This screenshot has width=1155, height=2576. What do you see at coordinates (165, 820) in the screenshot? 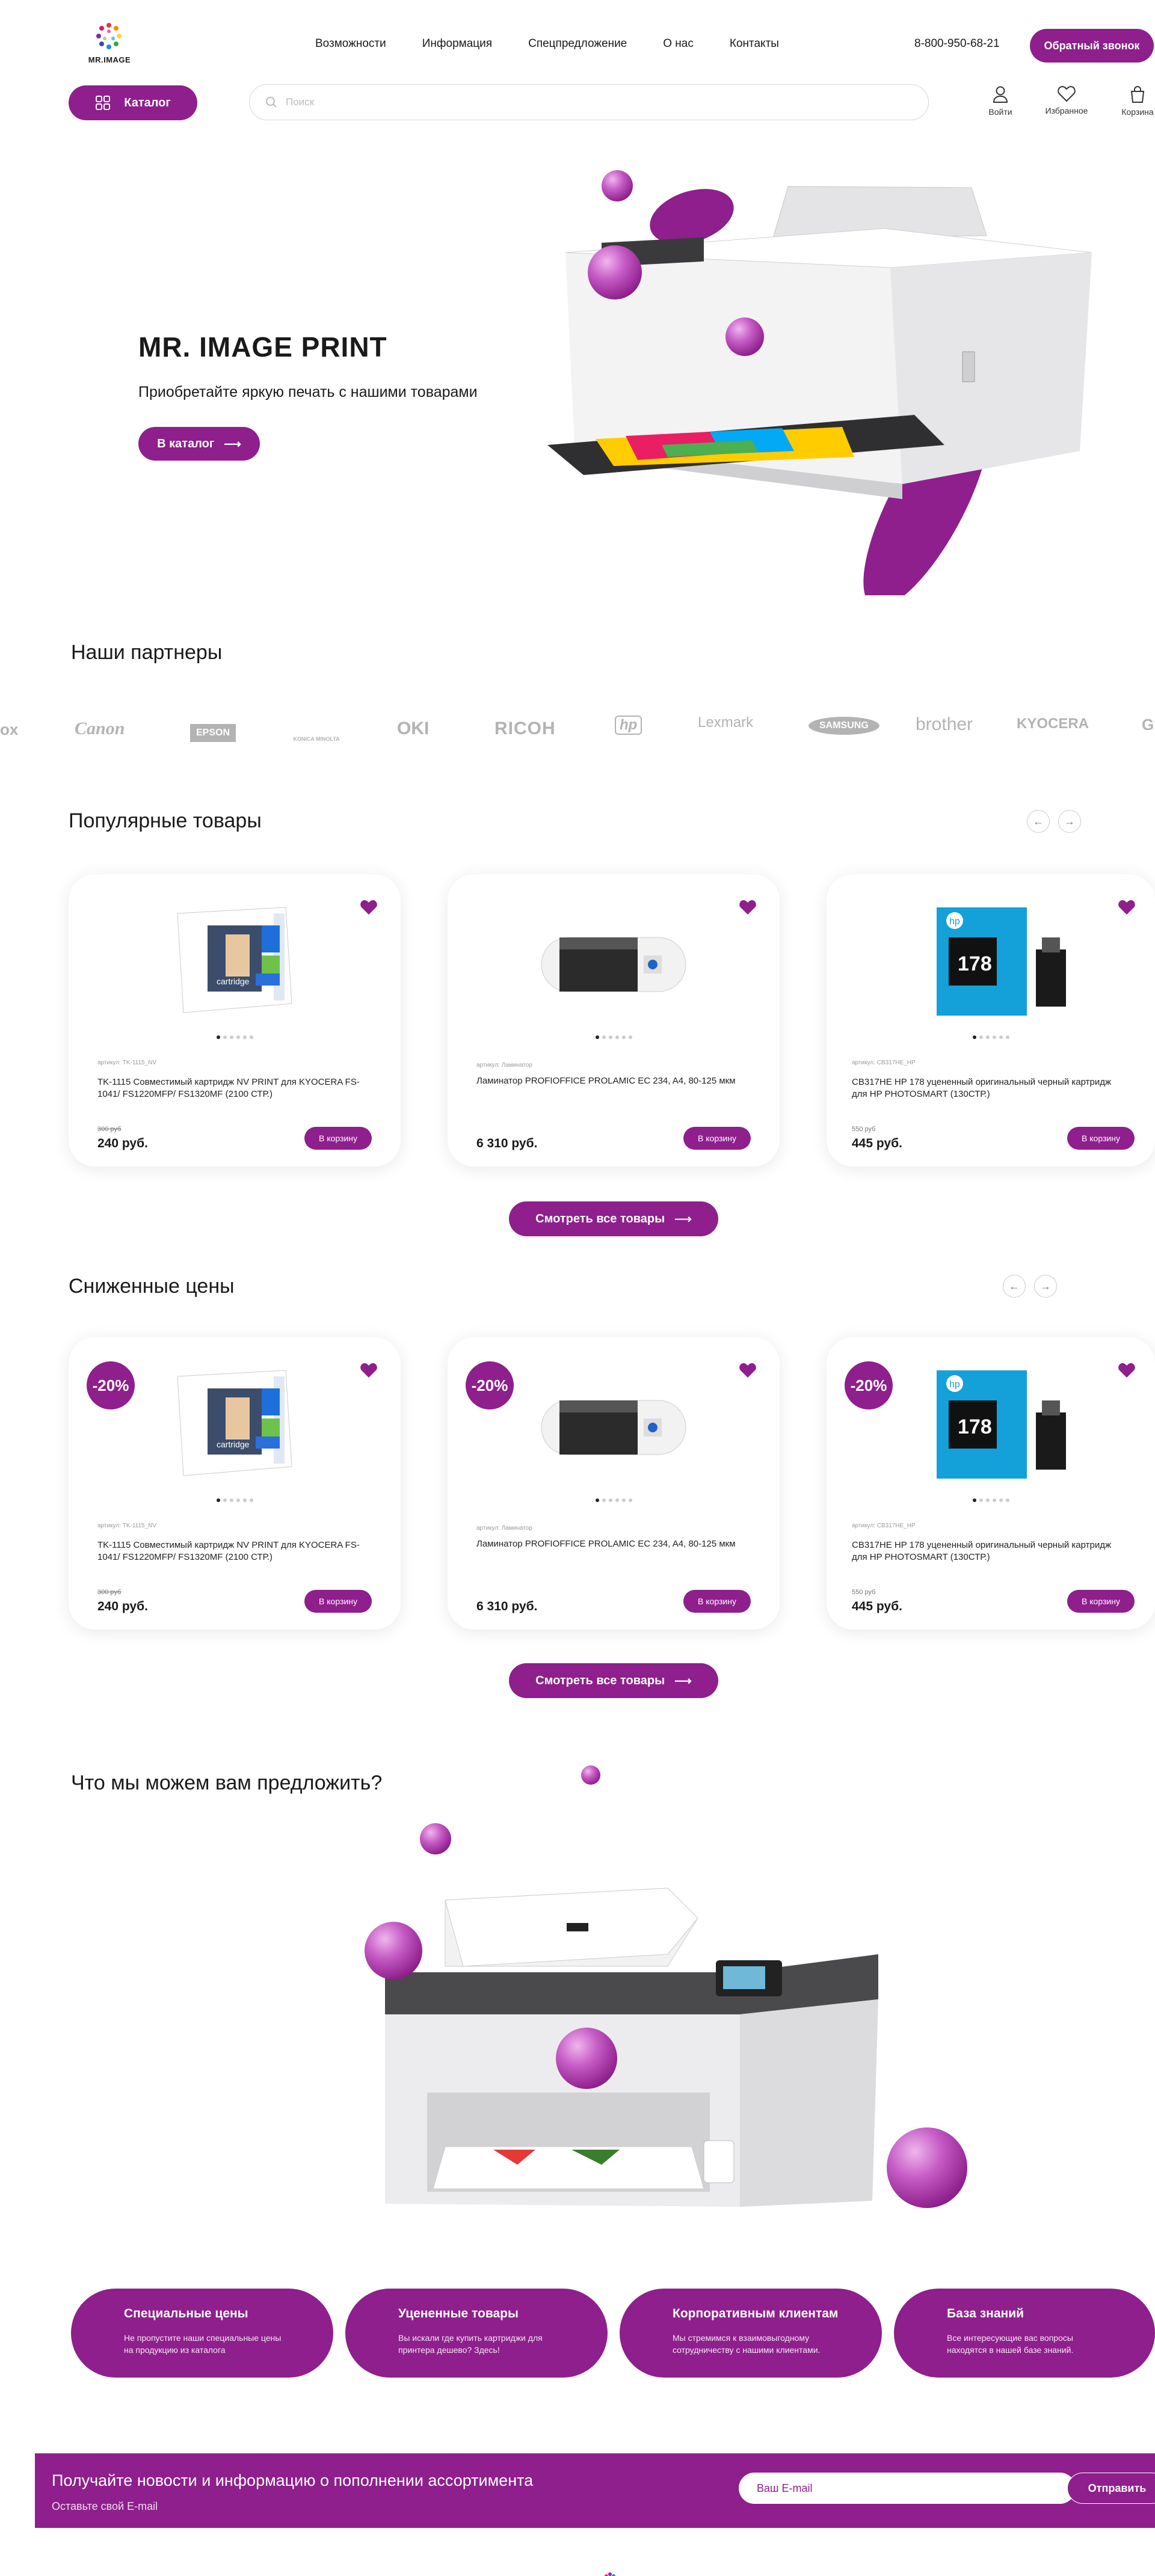
I see `popular-title: Популярные товары` at bounding box center [165, 820].